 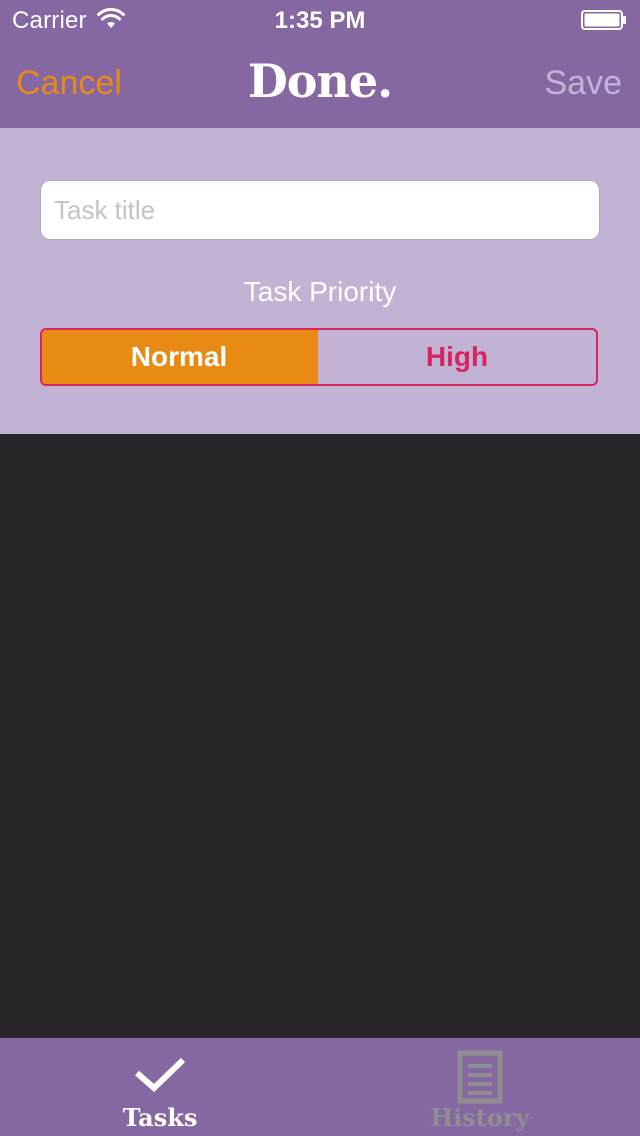 What do you see at coordinates (320, 84) in the screenshot?
I see `navigation-bar: Cancel Done. Save` at bounding box center [320, 84].